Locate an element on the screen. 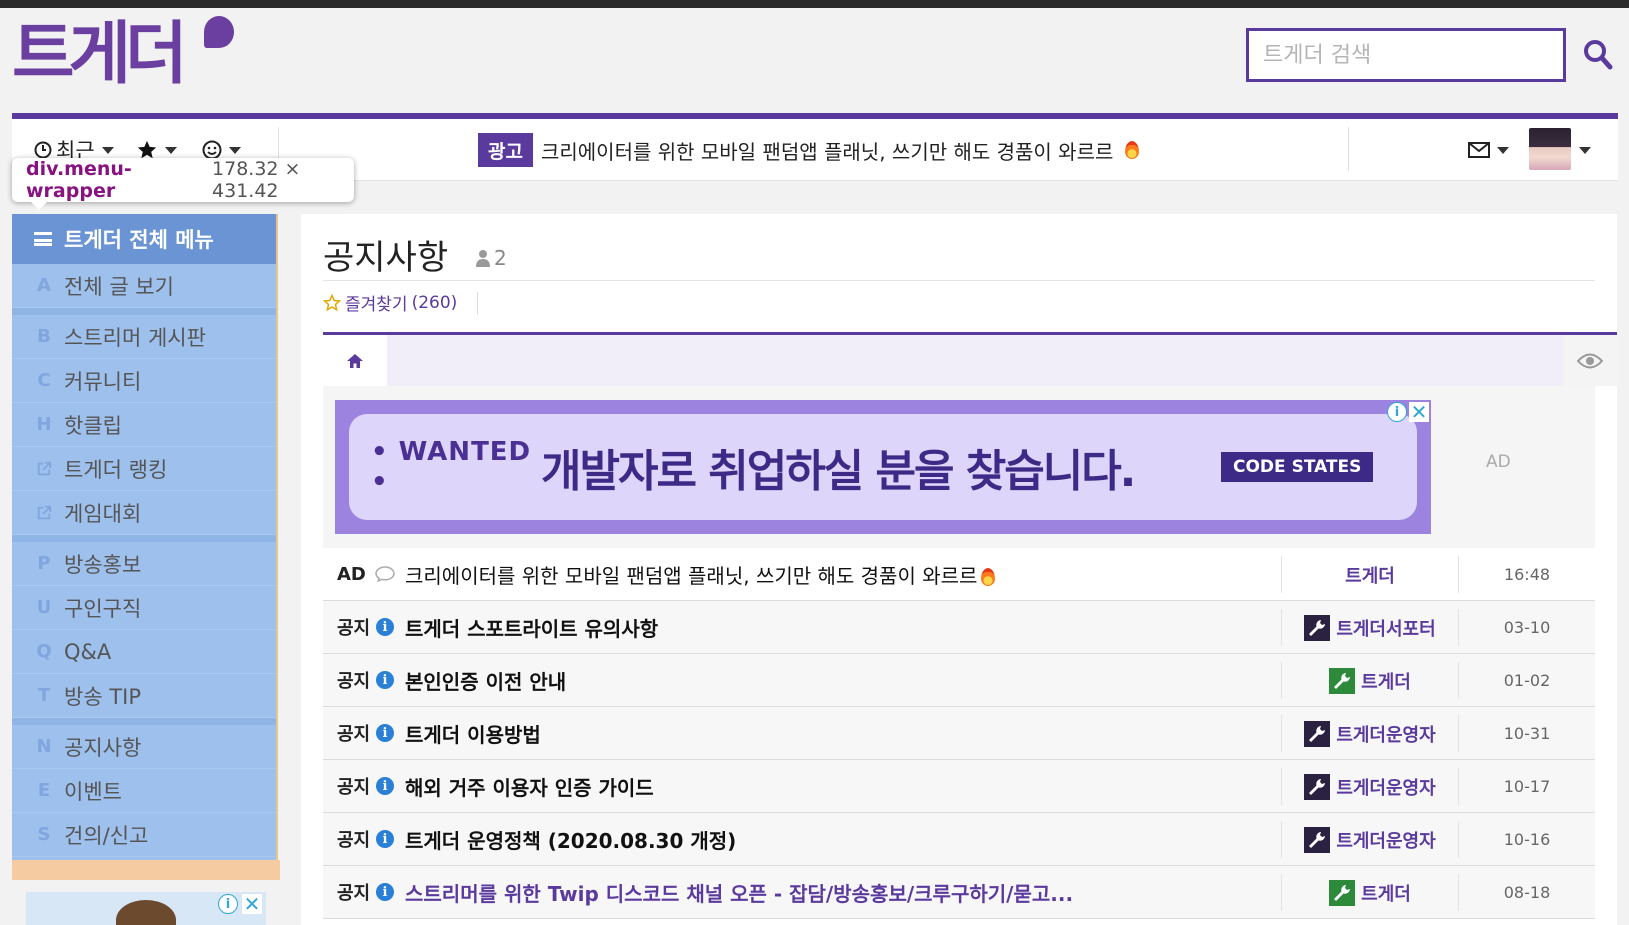  post-date: 16:48 is located at coordinates (1527, 574).